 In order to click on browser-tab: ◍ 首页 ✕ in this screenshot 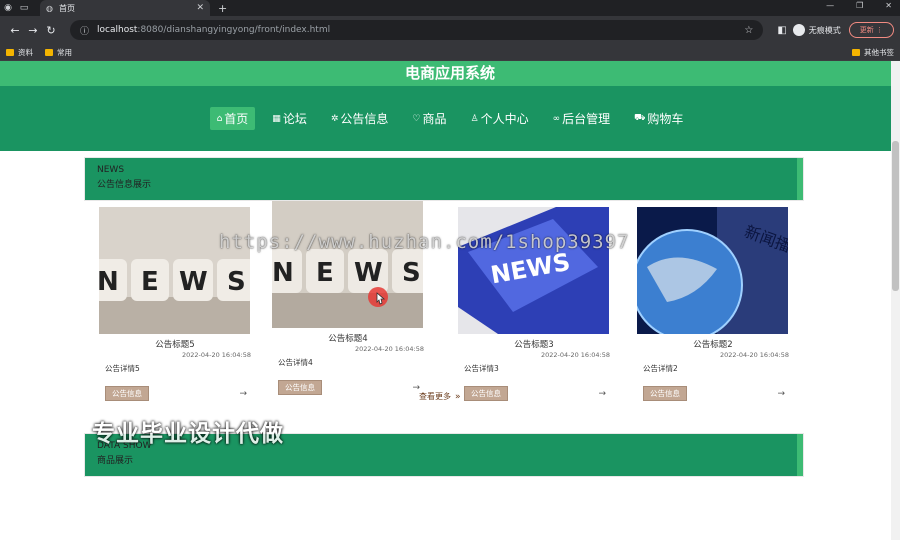, I will do `click(125, 8)`.